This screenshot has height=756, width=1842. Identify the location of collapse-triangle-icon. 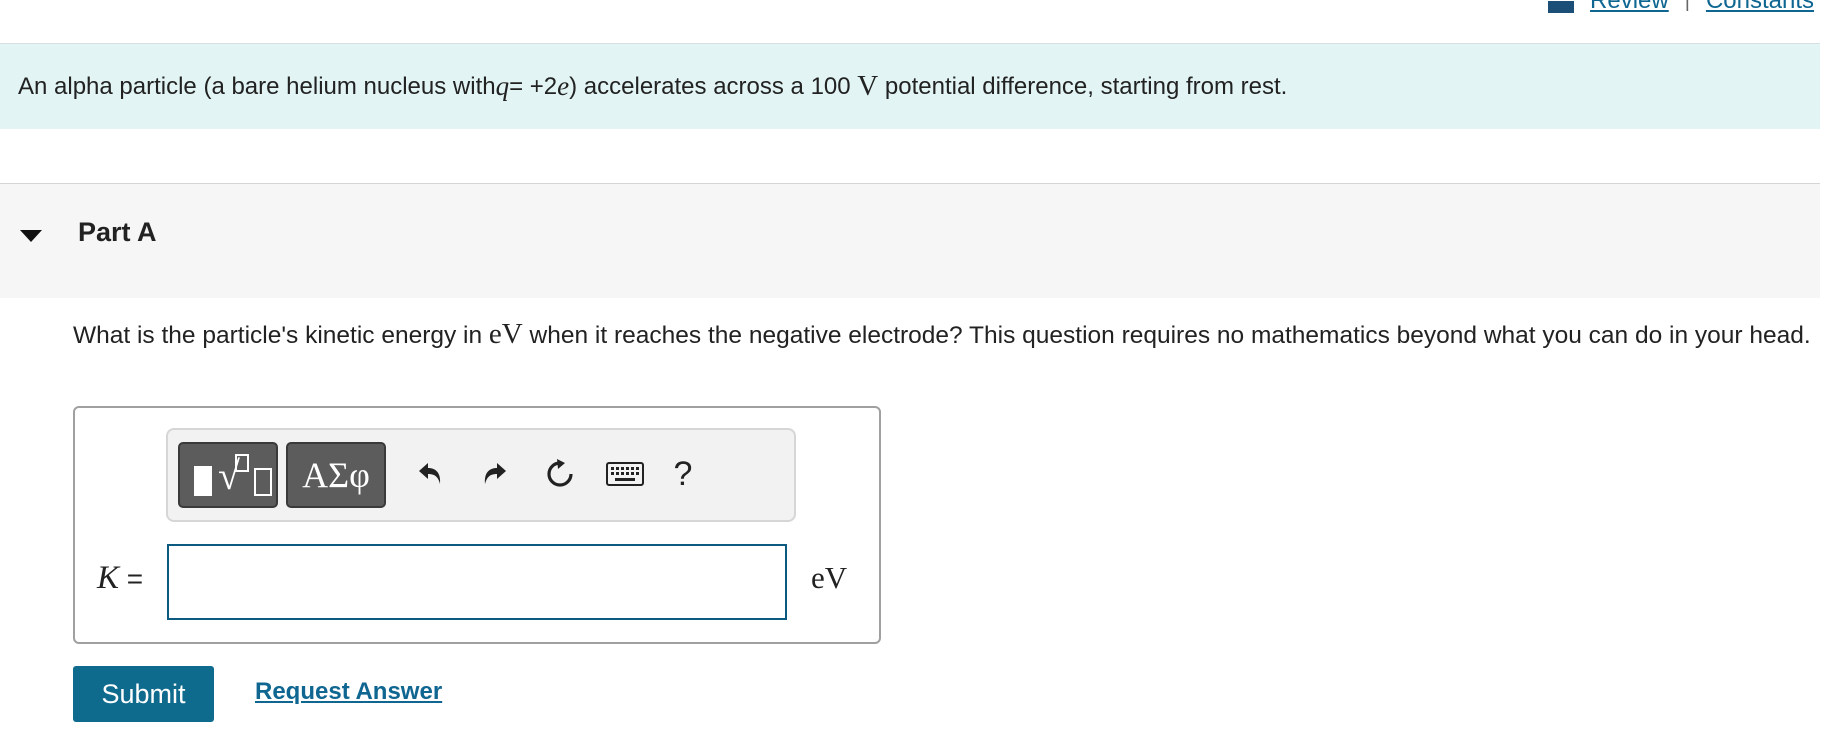
(31, 236).